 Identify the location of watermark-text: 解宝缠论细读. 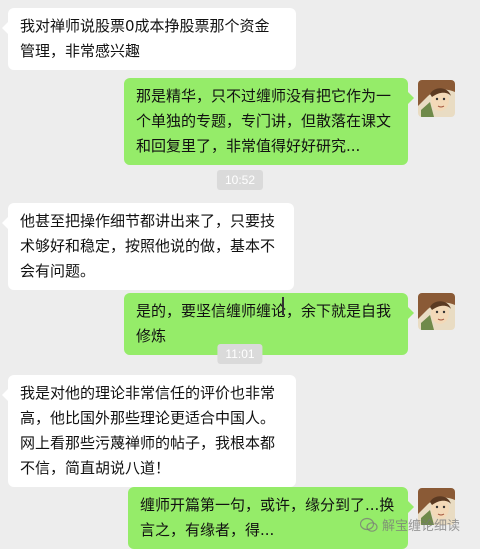
(420, 526).